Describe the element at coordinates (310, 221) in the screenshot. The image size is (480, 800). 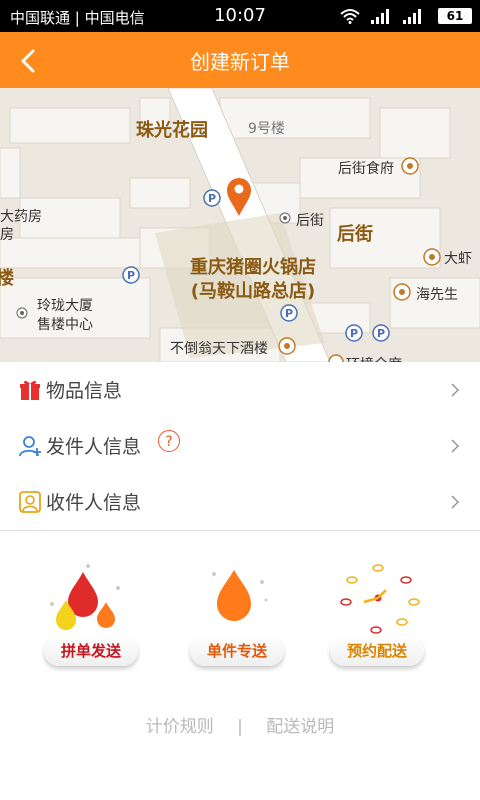
I see `map-label-houjie-small: 后街` at that location.